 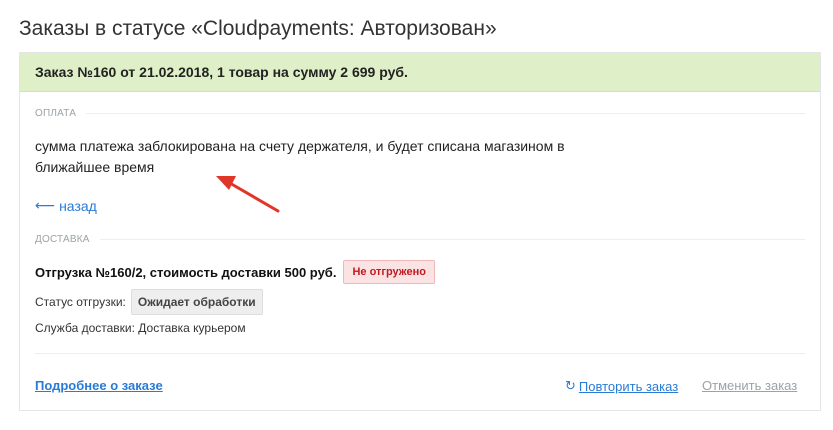 I want to click on repeat-order-link: ↻ Повторить заказ, so click(x=621, y=386).